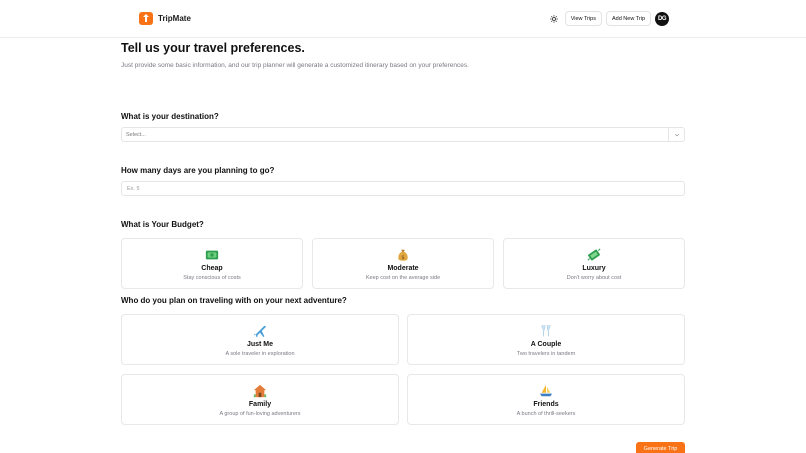 Image resolution: width=806 pixels, height=453 pixels. Describe the element at coordinates (546, 331) in the screenshot. I see `champagne-glasses-icon` at that location.